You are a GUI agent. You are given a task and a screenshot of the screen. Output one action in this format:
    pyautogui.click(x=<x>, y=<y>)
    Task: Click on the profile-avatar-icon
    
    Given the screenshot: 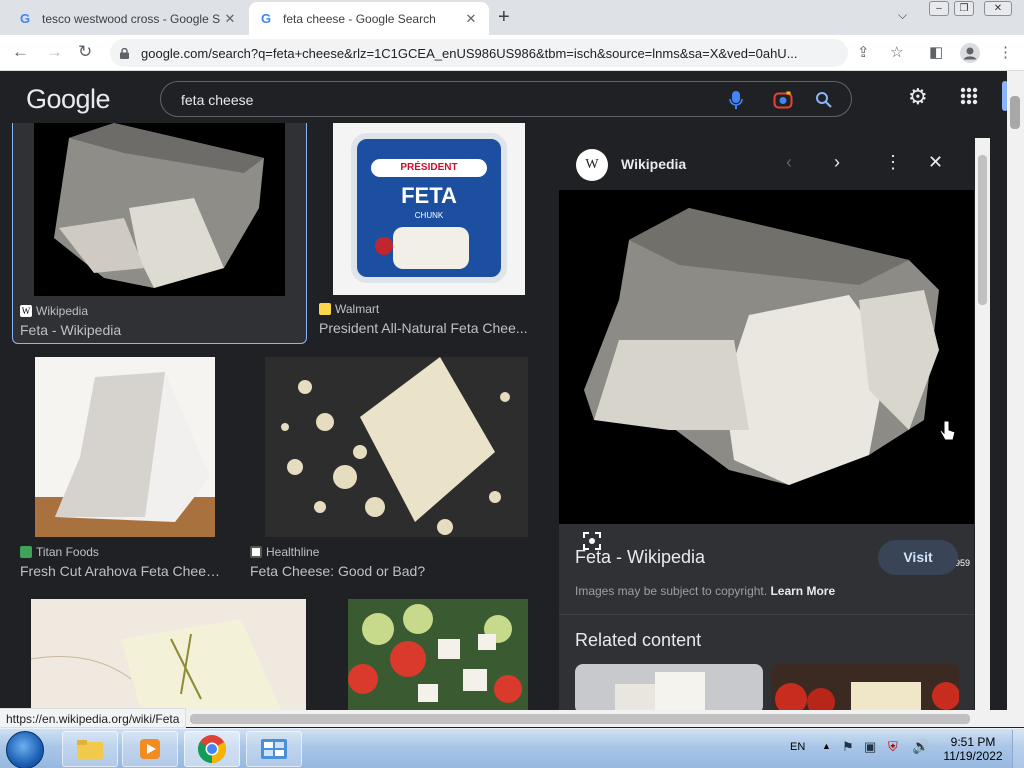 What is the action you would take?
    pyautogui.click(x=970, y=53)
    